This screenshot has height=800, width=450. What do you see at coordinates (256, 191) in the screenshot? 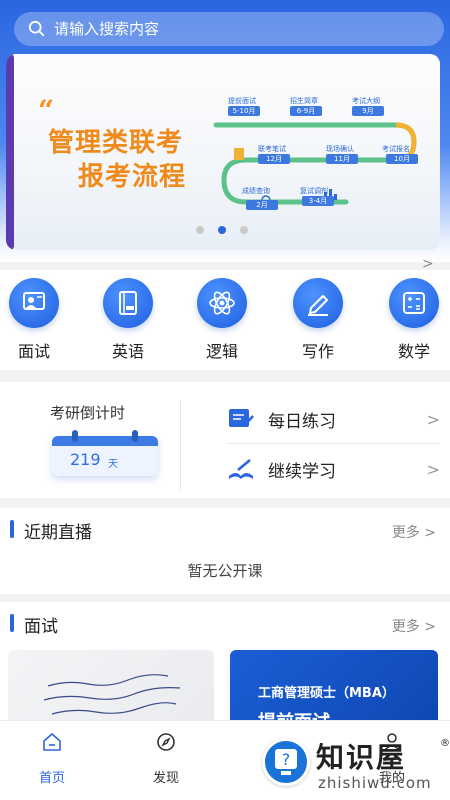
I see `step-name: 成绩查询` at bounding box center [256, 191].